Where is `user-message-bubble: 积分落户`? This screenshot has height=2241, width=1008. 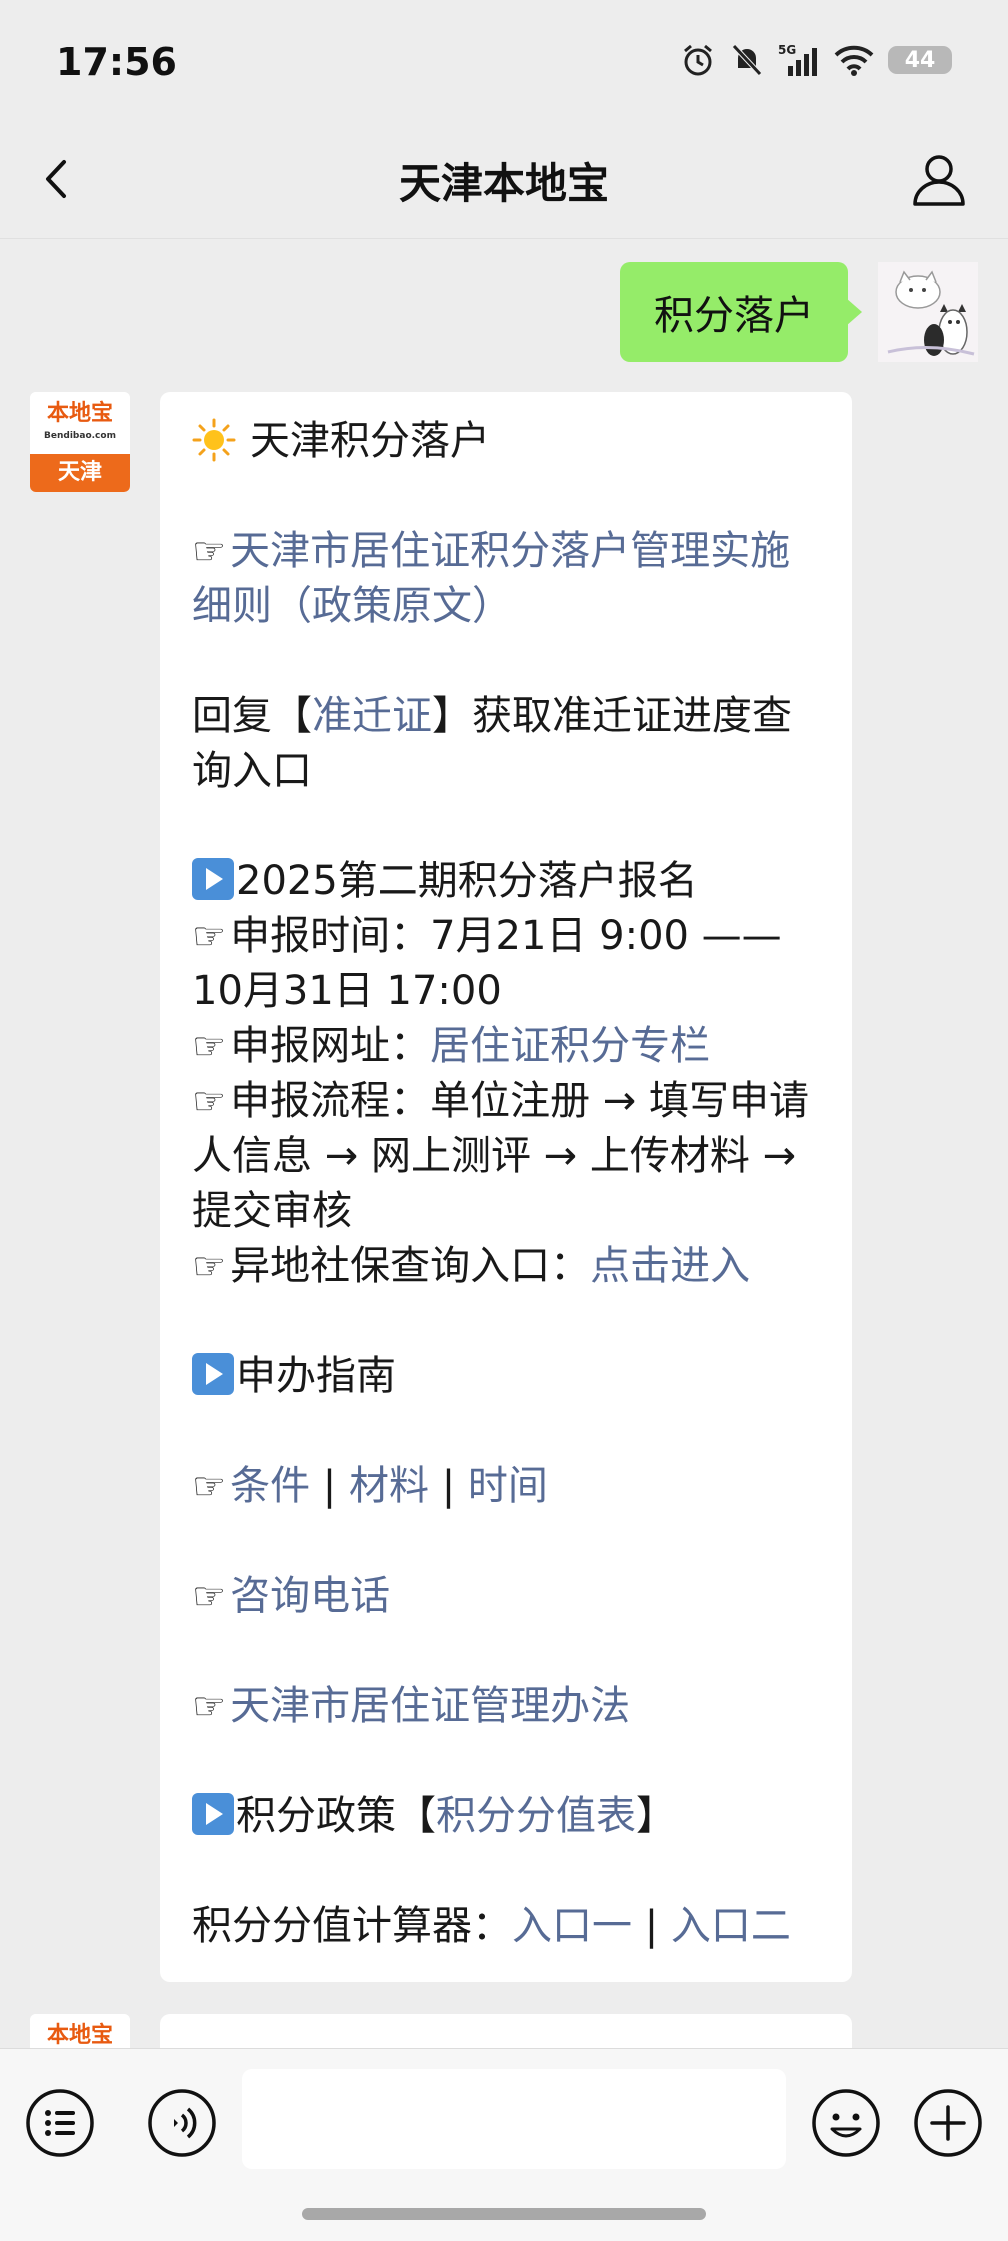
user-message-bubble: 积分落户 is located at coordinates (741, 312).